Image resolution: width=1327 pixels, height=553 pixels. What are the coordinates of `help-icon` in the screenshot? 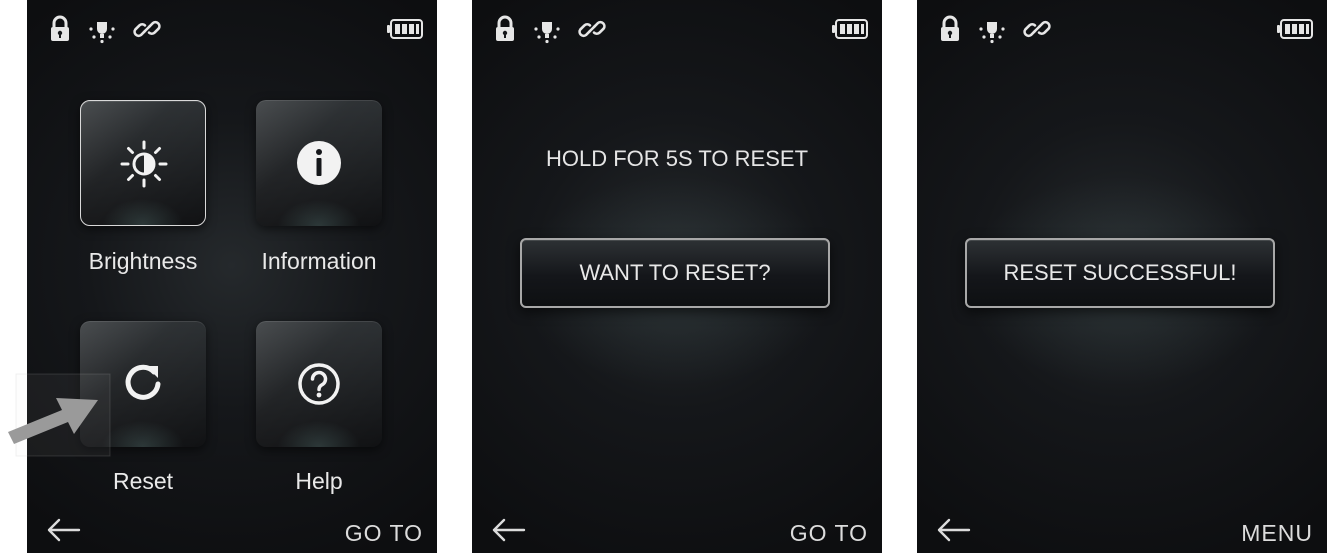 It's located at (319, 384).